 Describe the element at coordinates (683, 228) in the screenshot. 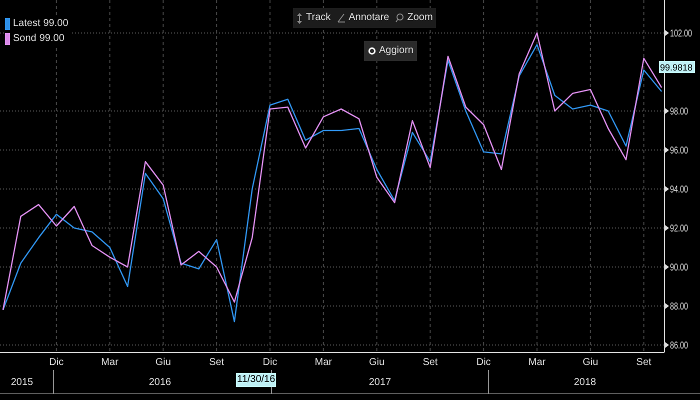

I see `axis-label: 92.00` at that location.